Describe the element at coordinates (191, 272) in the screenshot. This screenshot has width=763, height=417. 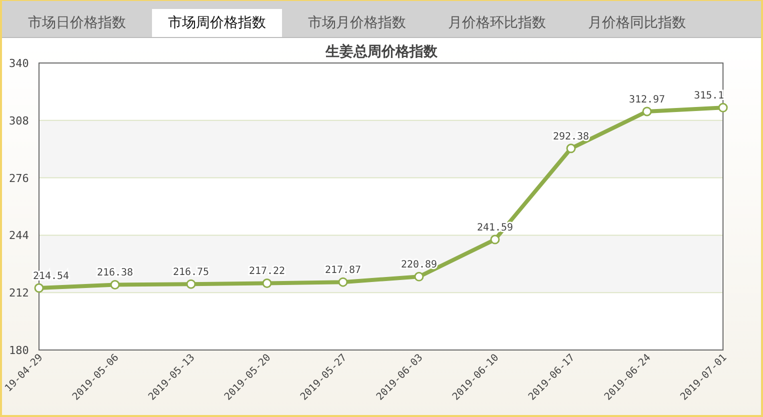
I see `data-label: 216.75` at that location.